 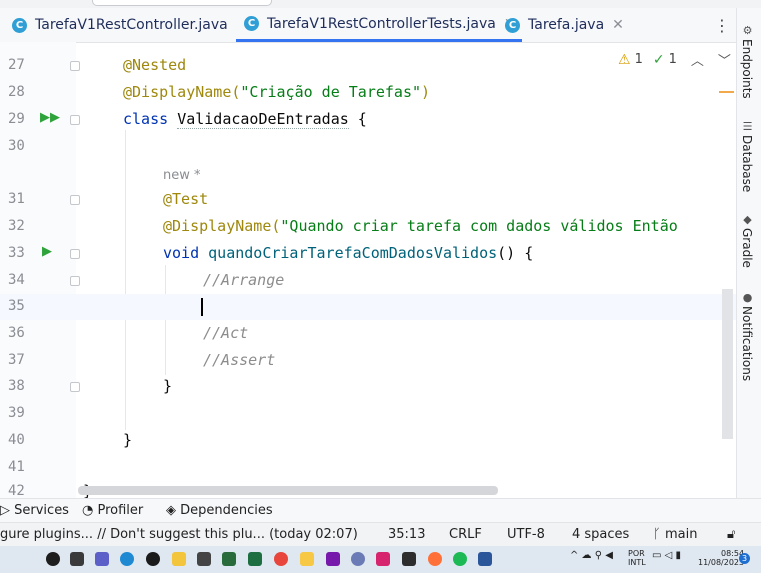 What do you see at coordinates (368, 307) in the screenshot?
I see `current-code-line: 35` at bounding box center [368, 307].